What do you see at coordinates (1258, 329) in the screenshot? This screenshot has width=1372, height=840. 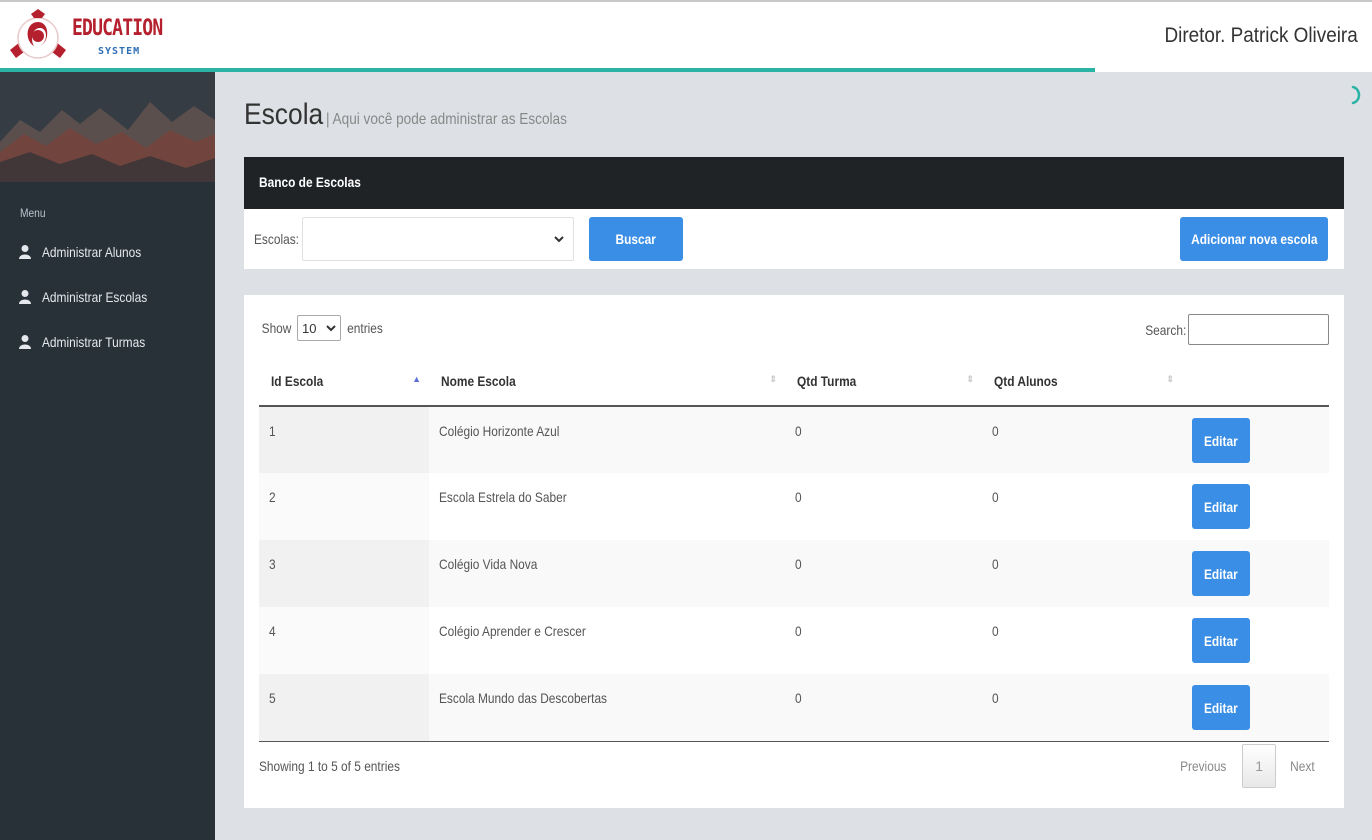 I see `search-input` at bounding box center [1258, 329].